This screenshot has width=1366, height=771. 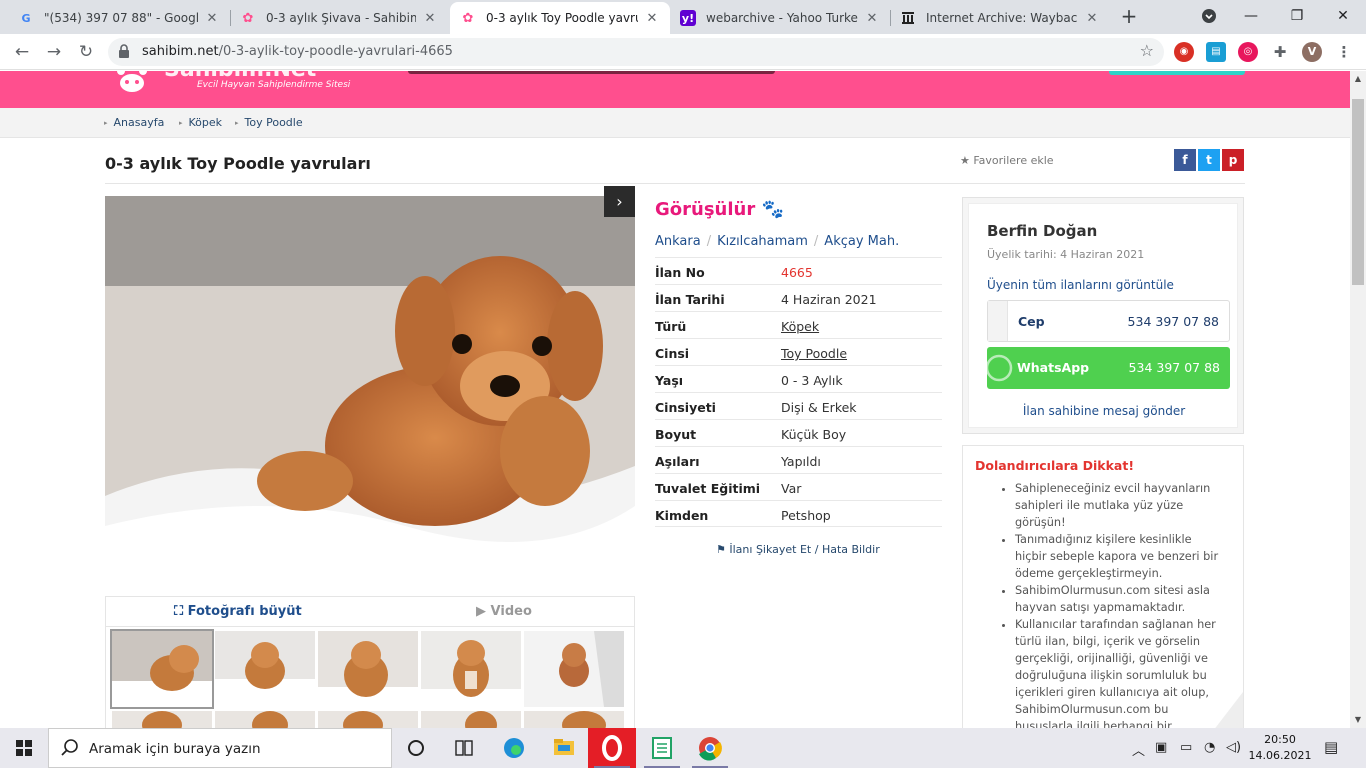 What do you see at coordinates (678, 241) in the screenshot?
I see `location-city: Ankara` at bounding box center [678, 241].